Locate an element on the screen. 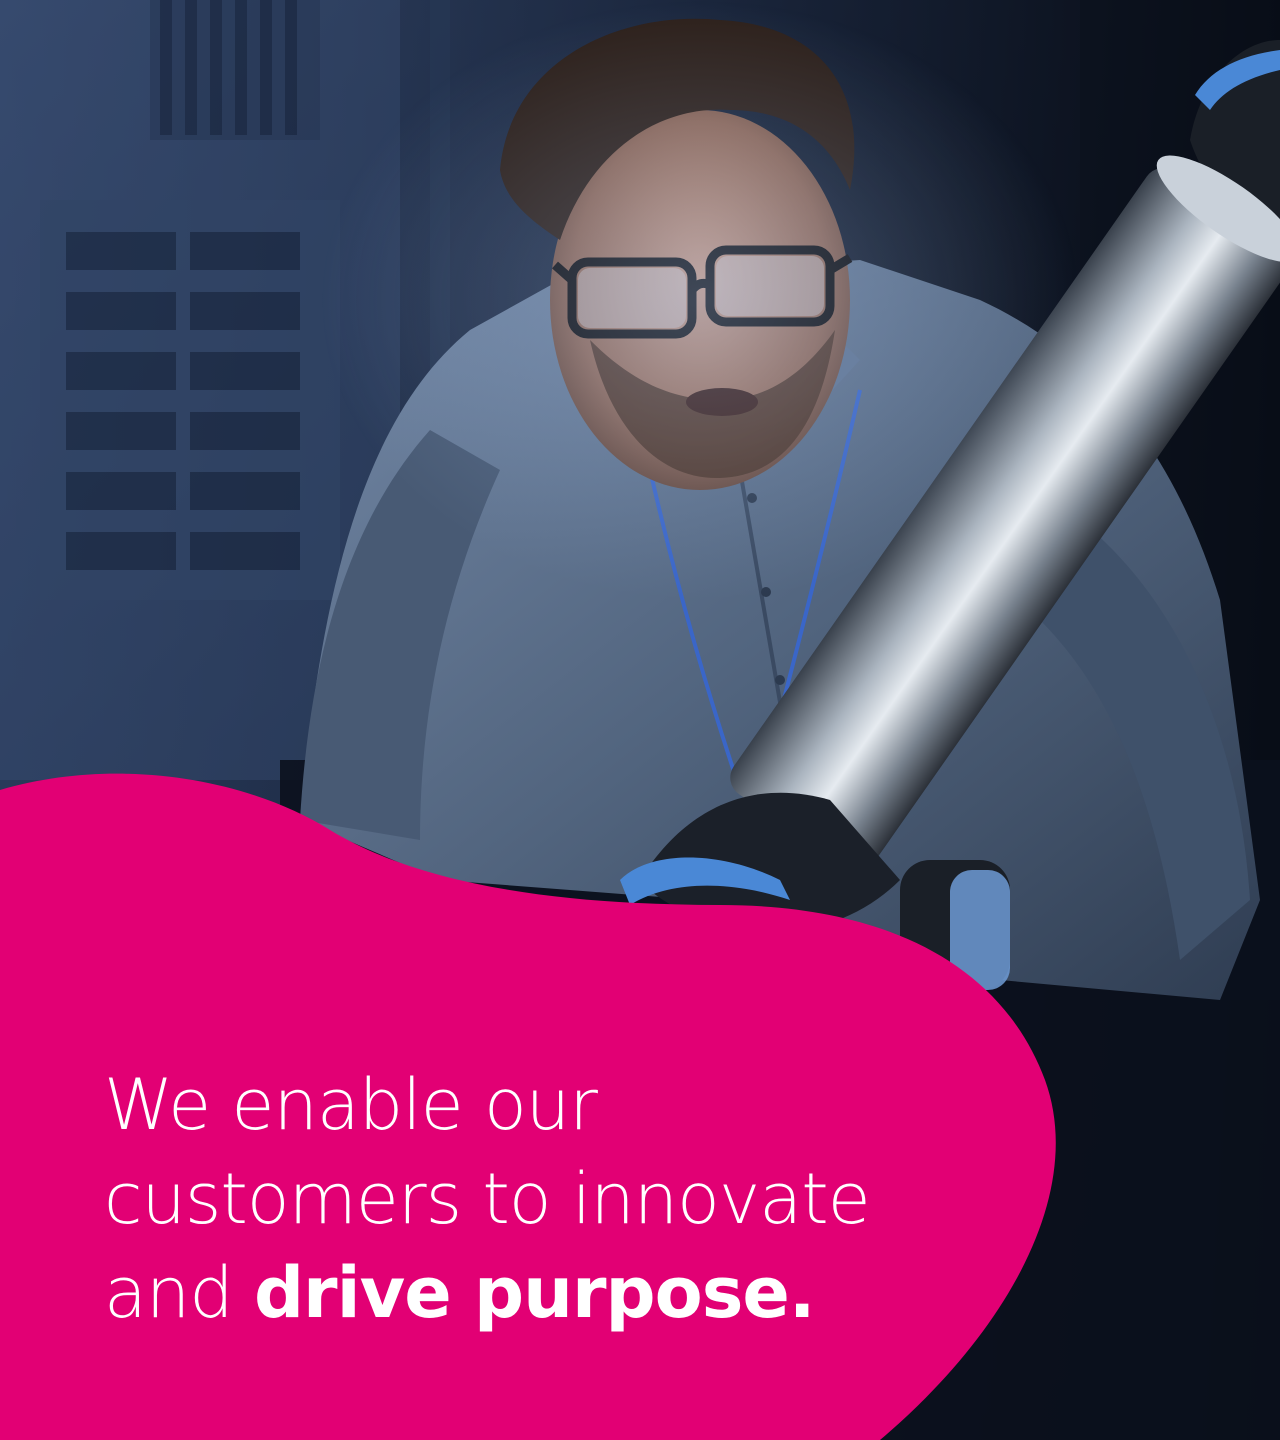 This screenshot has width=1280, height=1440. headline-bold-text: drive purpose. is located at coordinates (534, 1293).